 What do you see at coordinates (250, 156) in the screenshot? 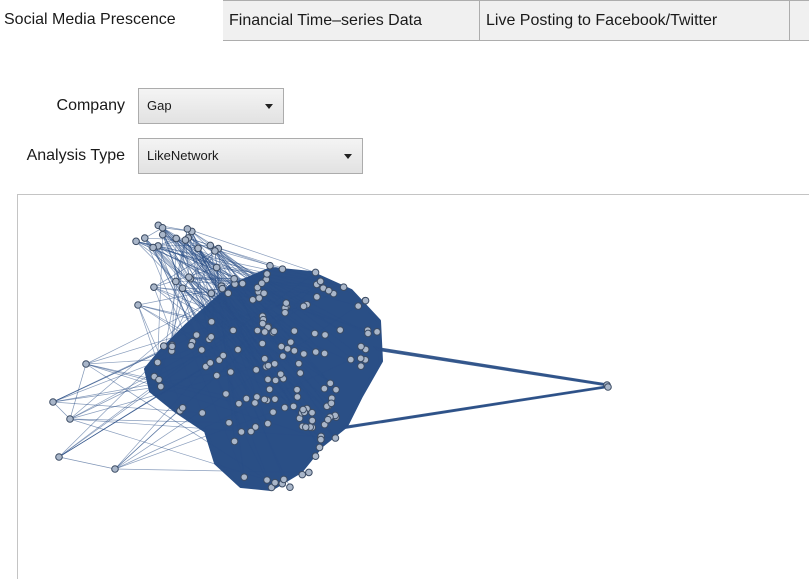
I see `analysis-type-dropdown: LikeNetwork` at bounding box center [250, 156].